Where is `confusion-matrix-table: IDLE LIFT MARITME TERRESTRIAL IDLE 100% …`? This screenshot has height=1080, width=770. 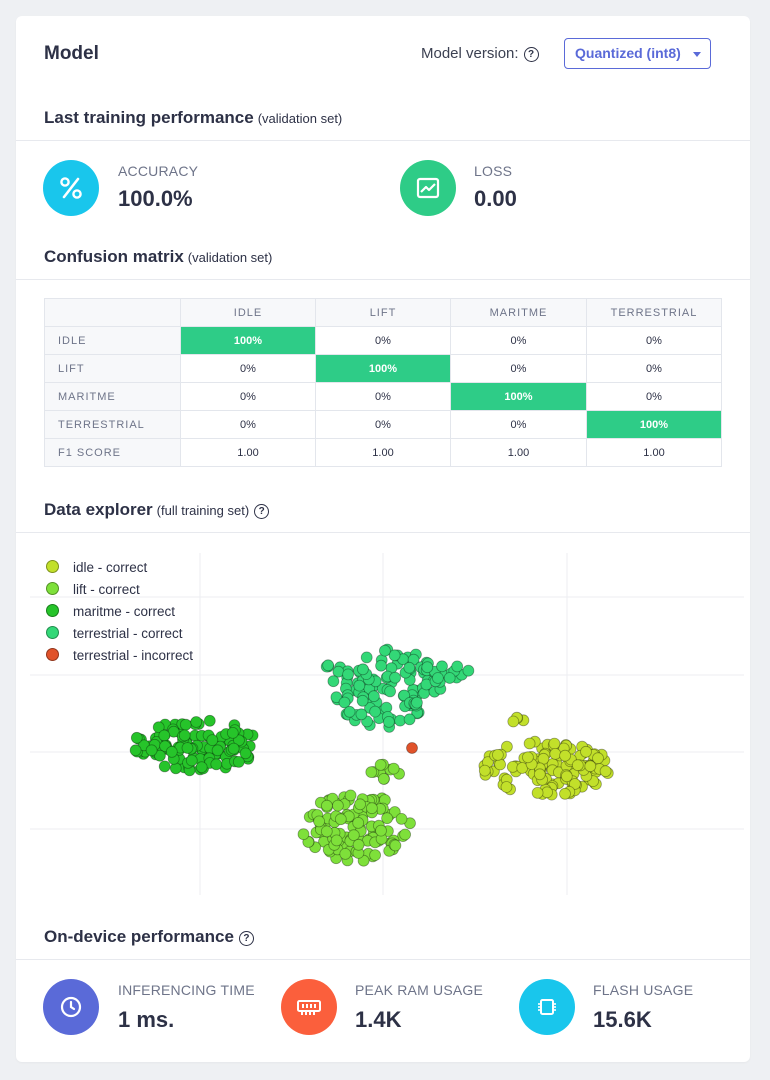 confusion-matrix-table: IDLE LIFT MARITME TERRESTRIAL IDLE 100% … is located at coordinates (383, 382).